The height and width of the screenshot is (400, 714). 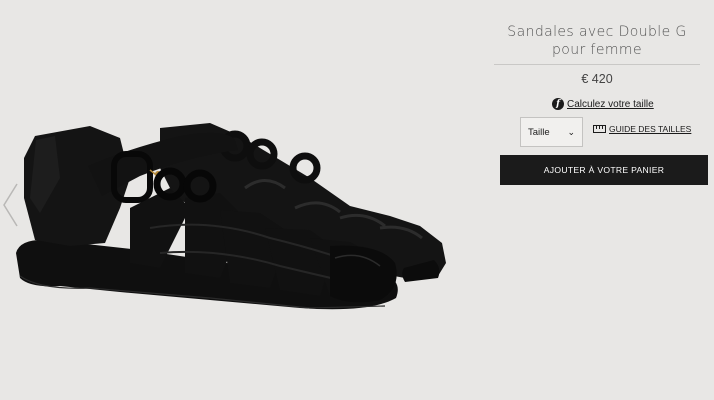 I want to click on chevron-down-icon: ⌄, so click(x=571, y=131).